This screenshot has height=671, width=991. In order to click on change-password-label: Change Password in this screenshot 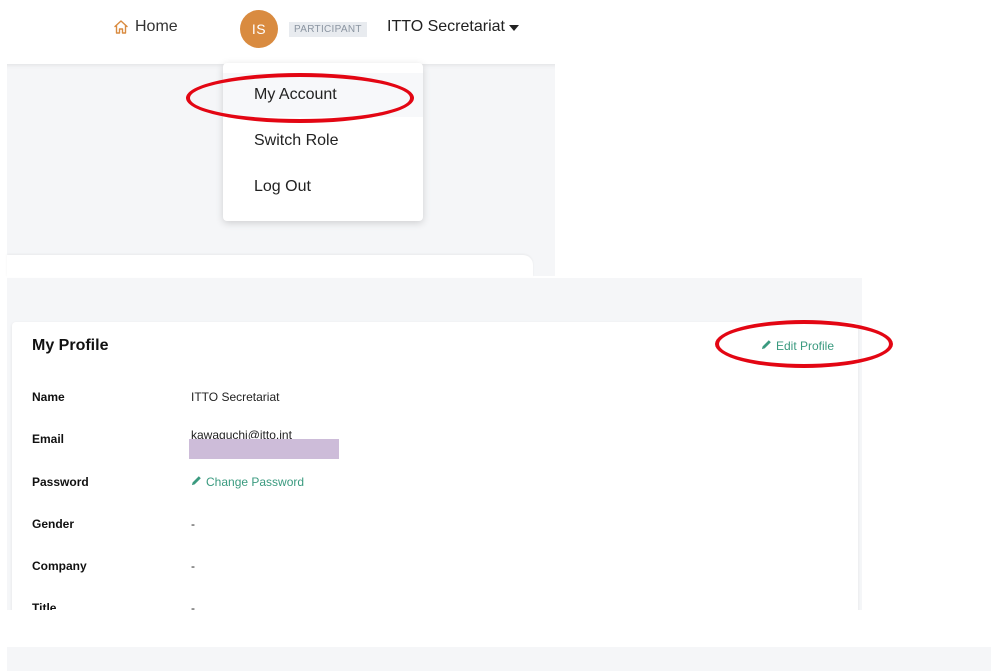, I will do `click(255, 482)`.